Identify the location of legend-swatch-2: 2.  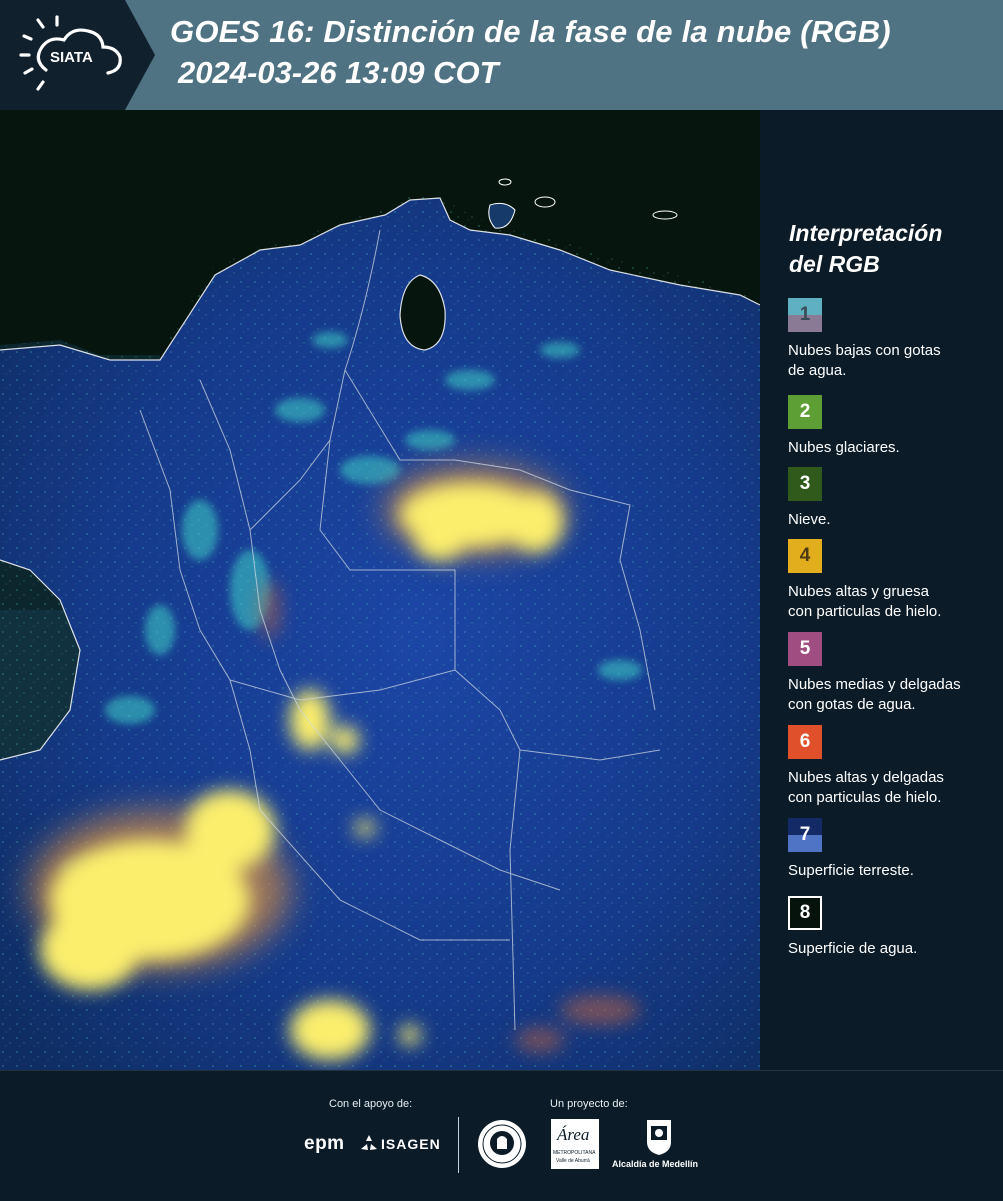
(805, 412).